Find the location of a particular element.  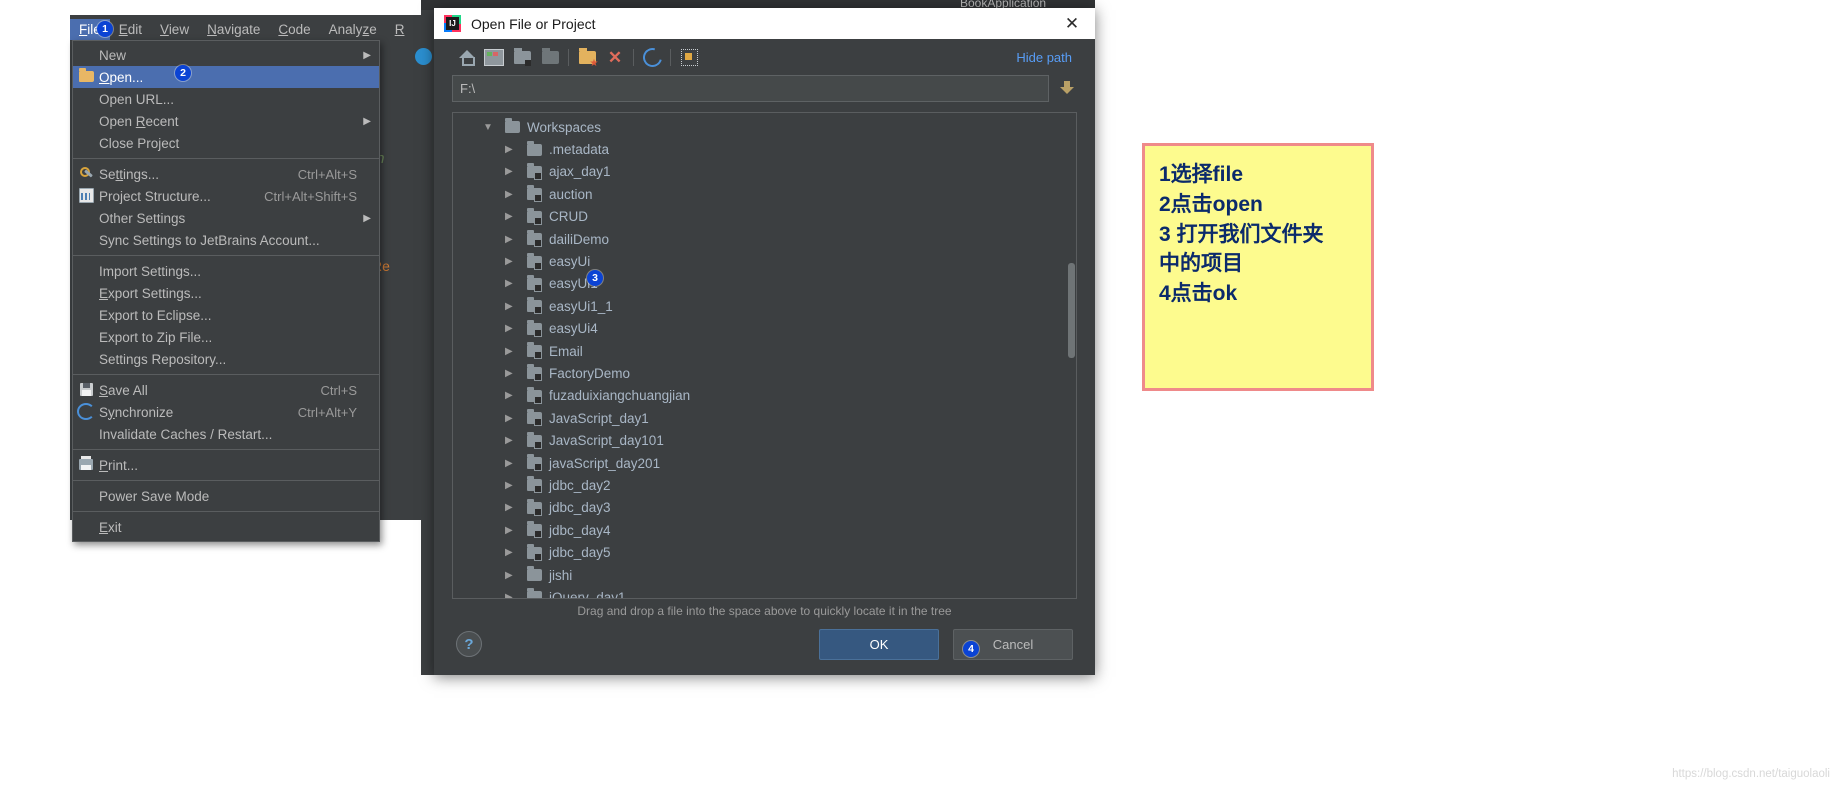

tree-row: ▶ jdbc_day2 is located at coordinates (764, 485).